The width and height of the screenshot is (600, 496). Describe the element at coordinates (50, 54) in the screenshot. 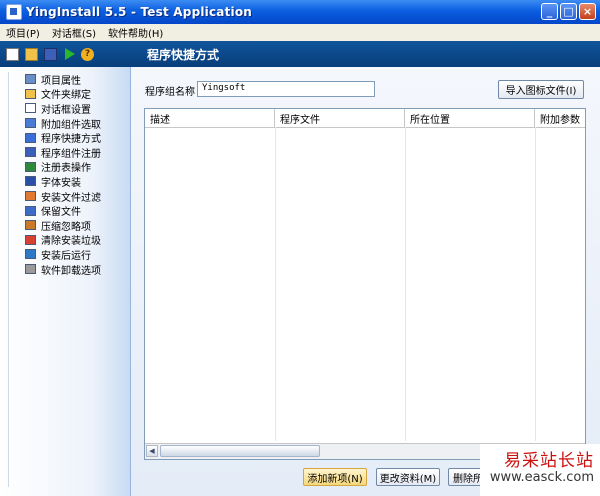

I see `save-icon` at that location.